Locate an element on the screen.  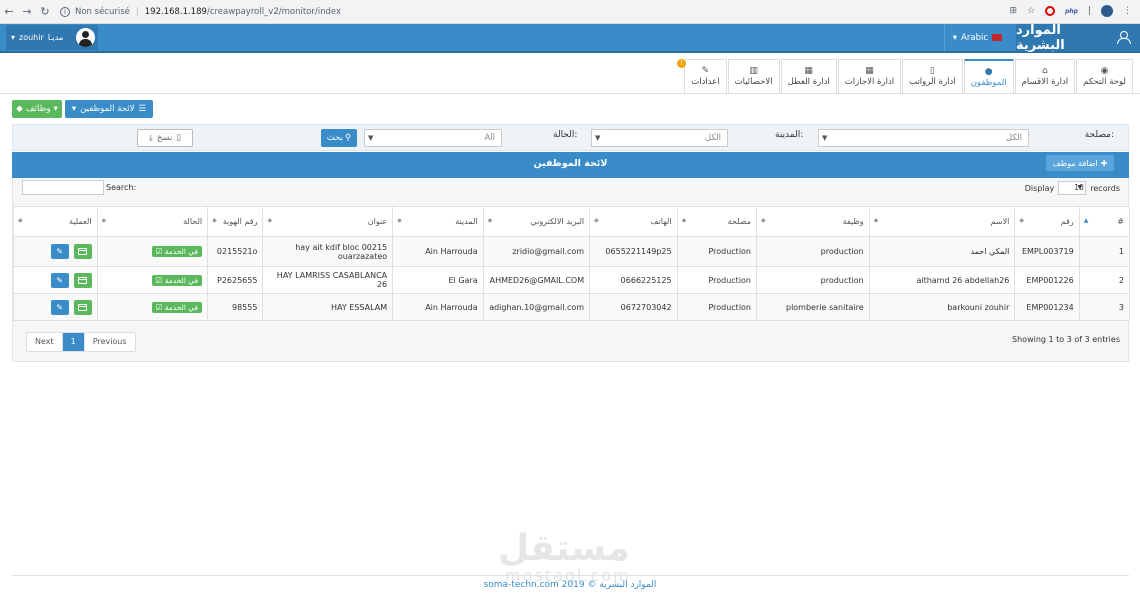
page-1-button: 1 is located at coordinates (73, 342).